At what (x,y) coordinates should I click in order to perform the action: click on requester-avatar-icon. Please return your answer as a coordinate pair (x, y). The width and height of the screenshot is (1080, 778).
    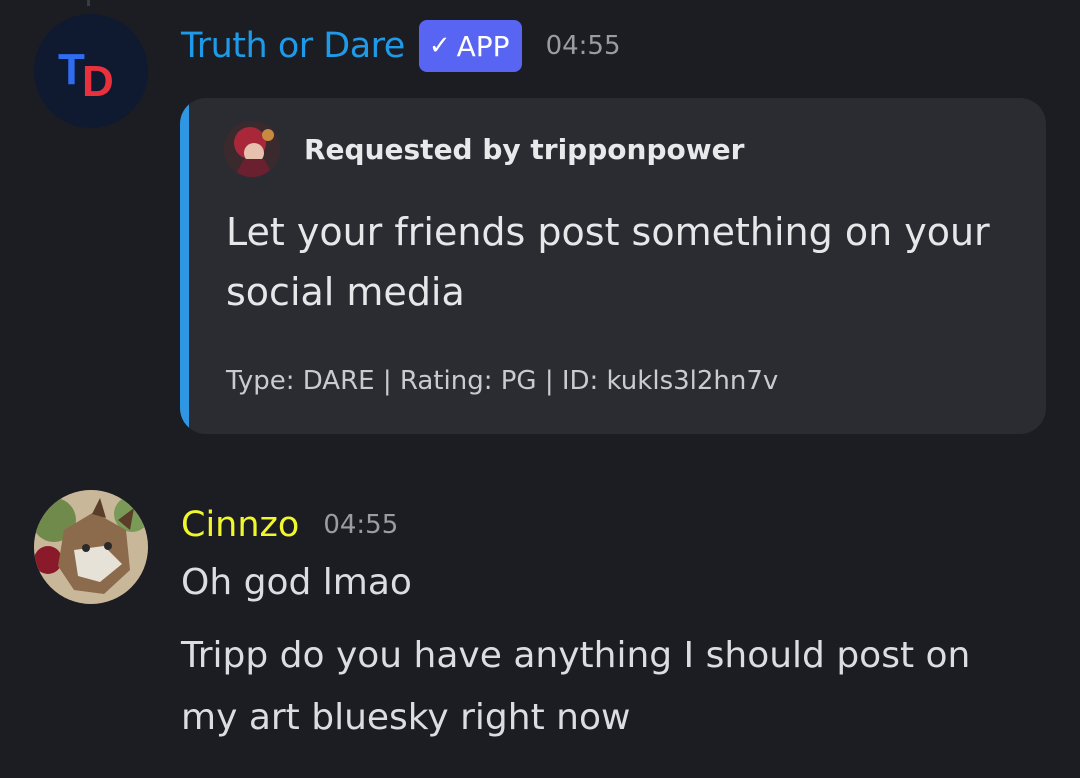
    Looking at the image, I should click on (252, 149).